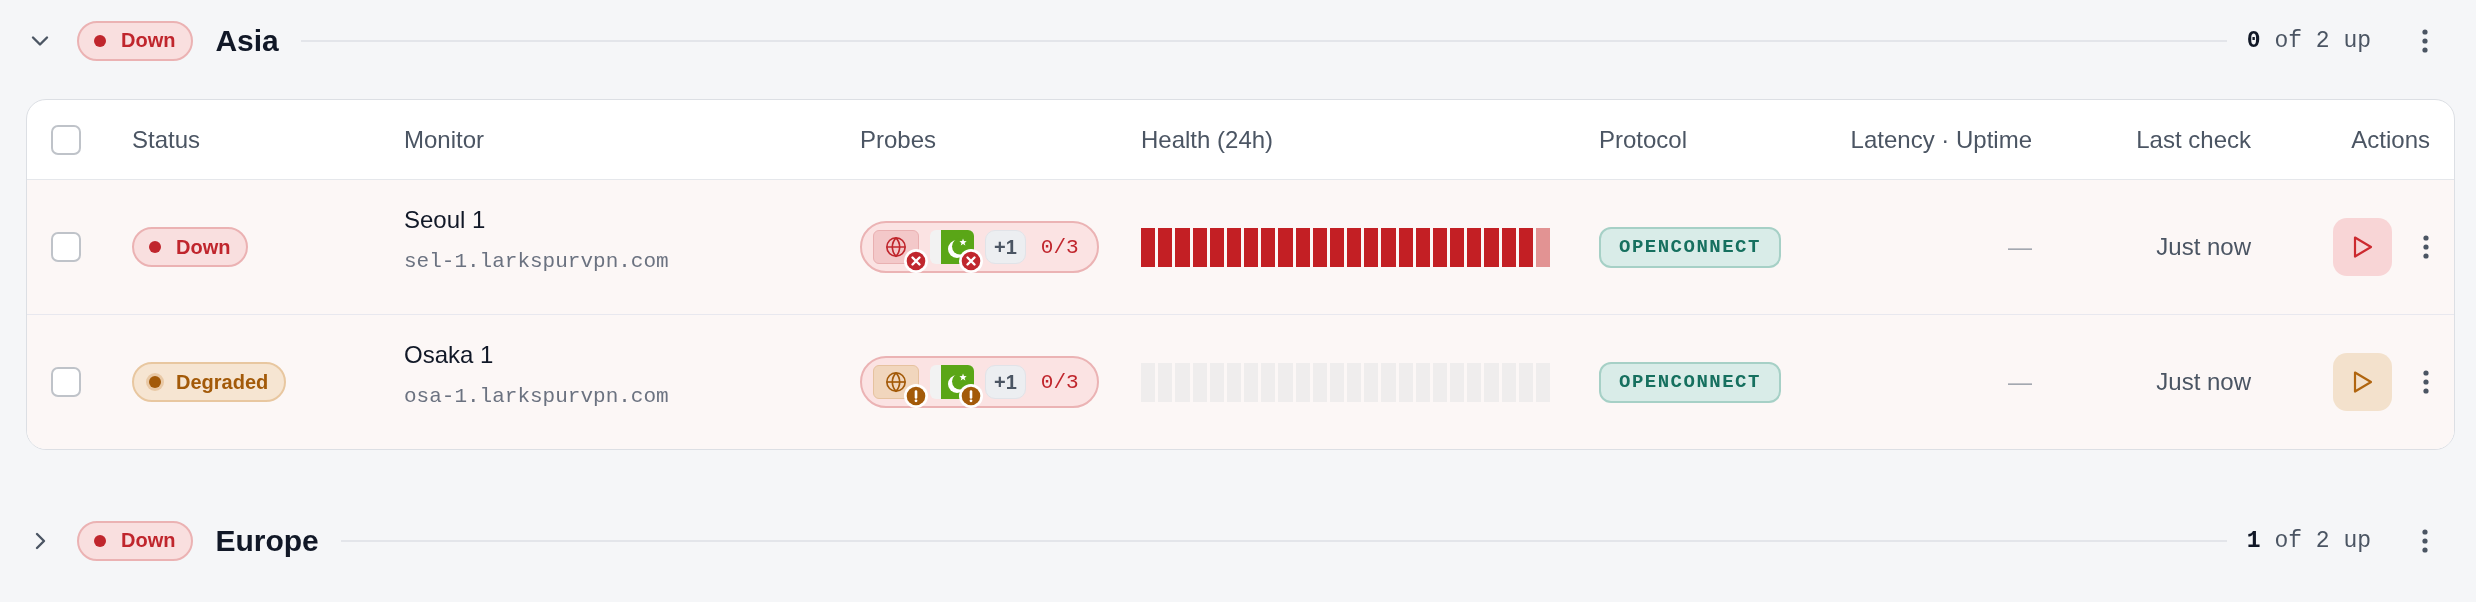 The width and height of the screenshot is (2476, 602). What do you see at coordinates (222, 382) in the screenshot?
I see `status-label: Degraded` at bounding box center [222, 382].